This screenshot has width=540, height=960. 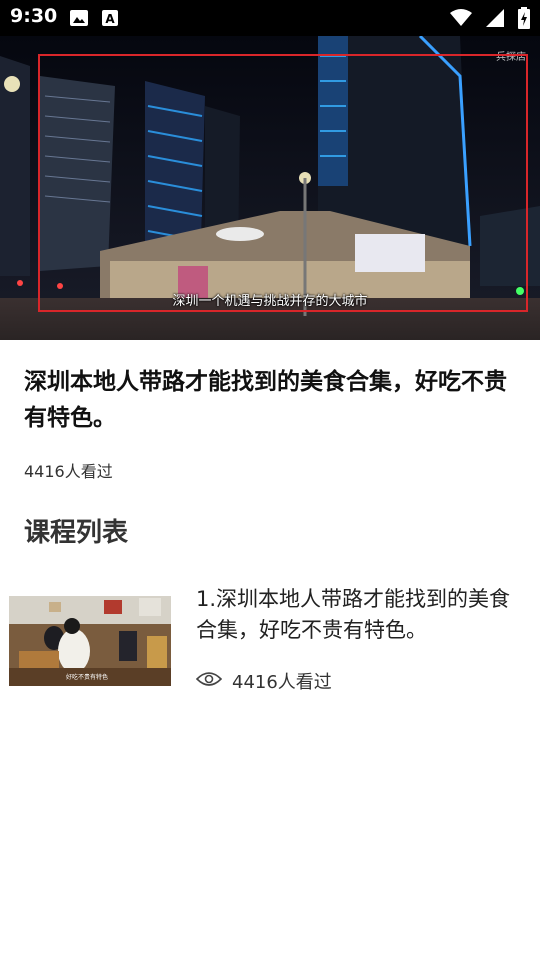 I want to click on signal-icon, so click(x=495, y=20).